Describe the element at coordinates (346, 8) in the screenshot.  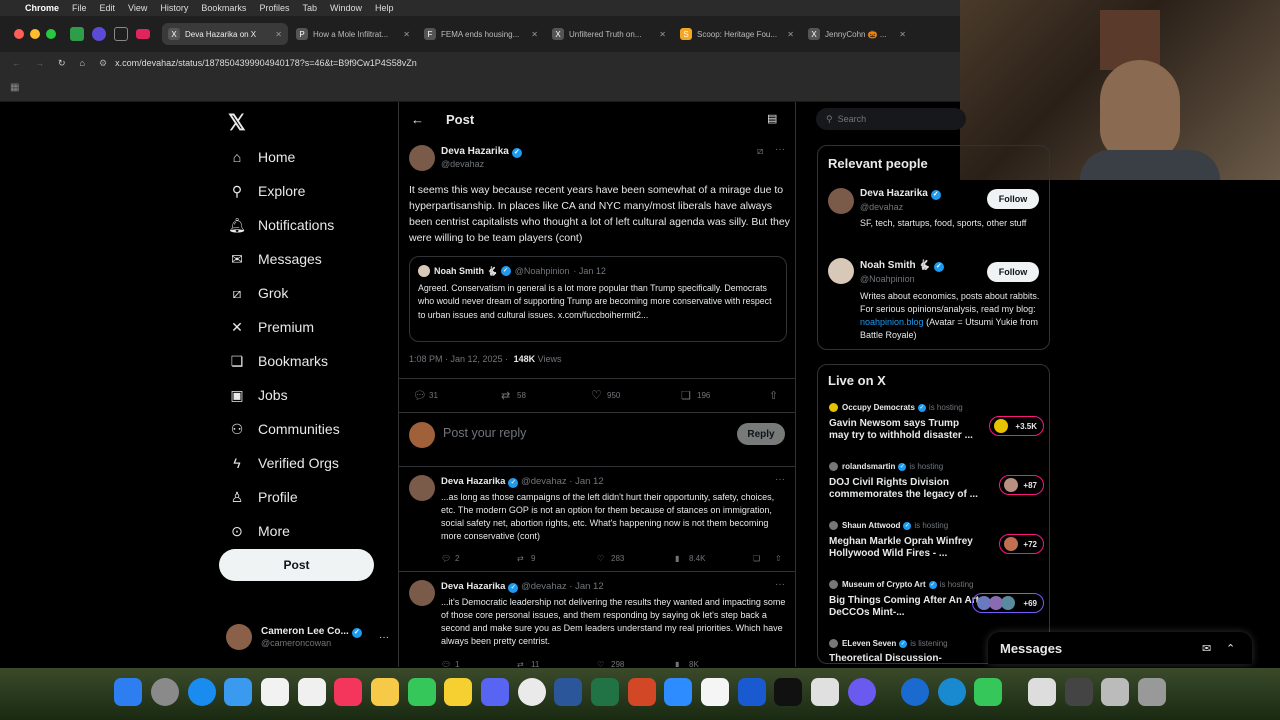
I see `menu-item: Window` at that location.